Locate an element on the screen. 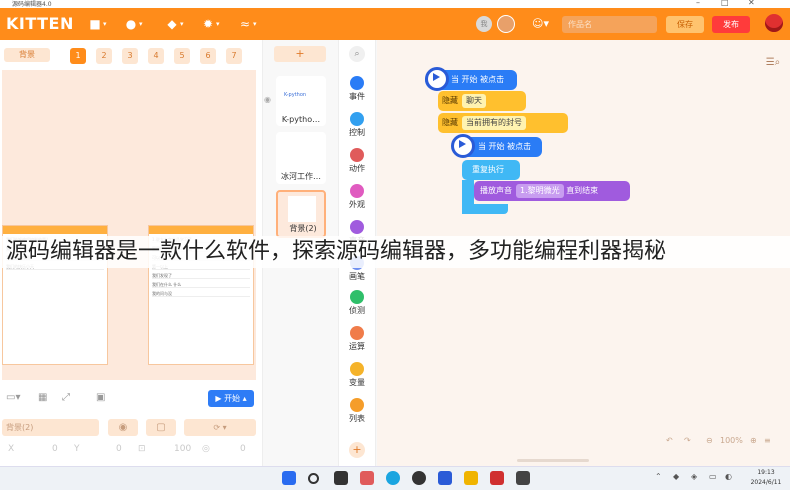  grid-icon: ▦ is located at coordinates (42, 397).